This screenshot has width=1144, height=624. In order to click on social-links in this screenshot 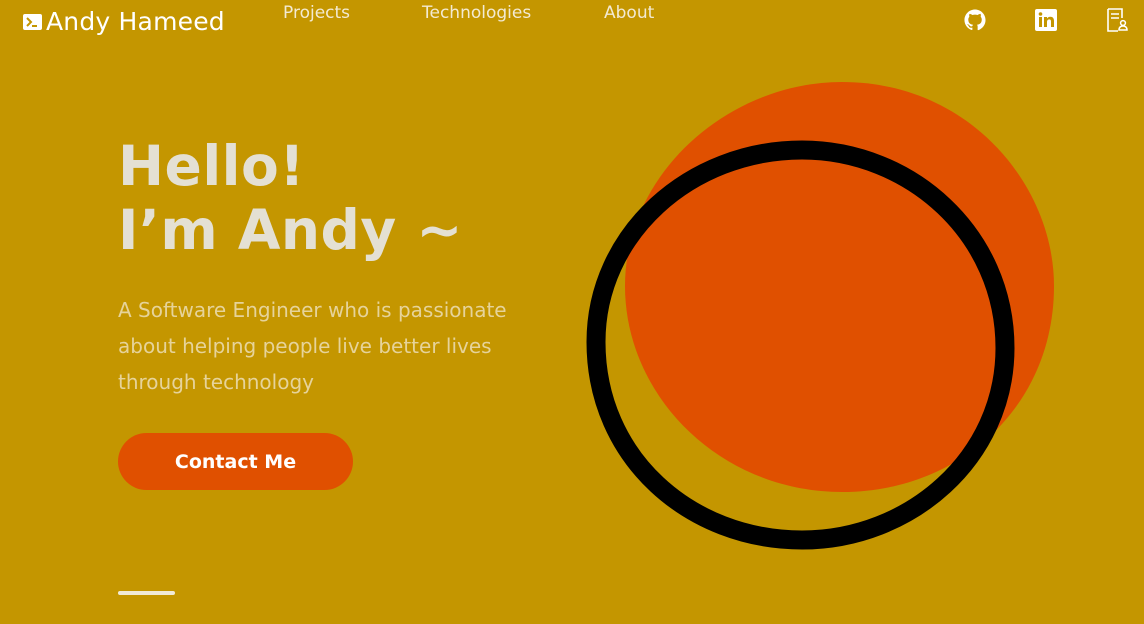, I will do `click(1046, 20)`.